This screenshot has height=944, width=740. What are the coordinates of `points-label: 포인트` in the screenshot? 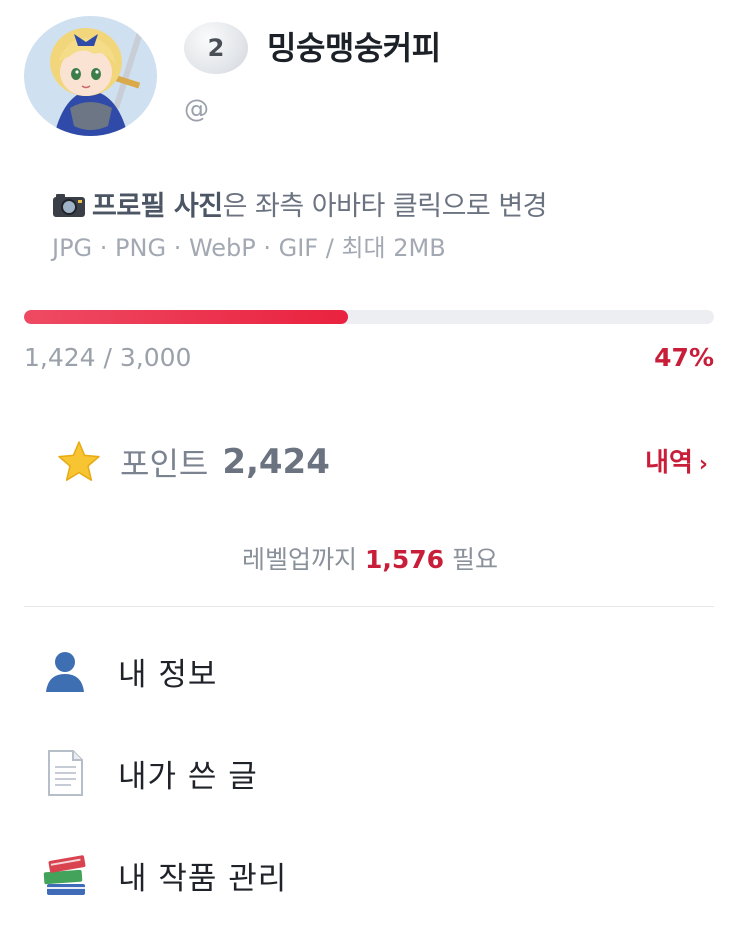 It's located at (164, 464).